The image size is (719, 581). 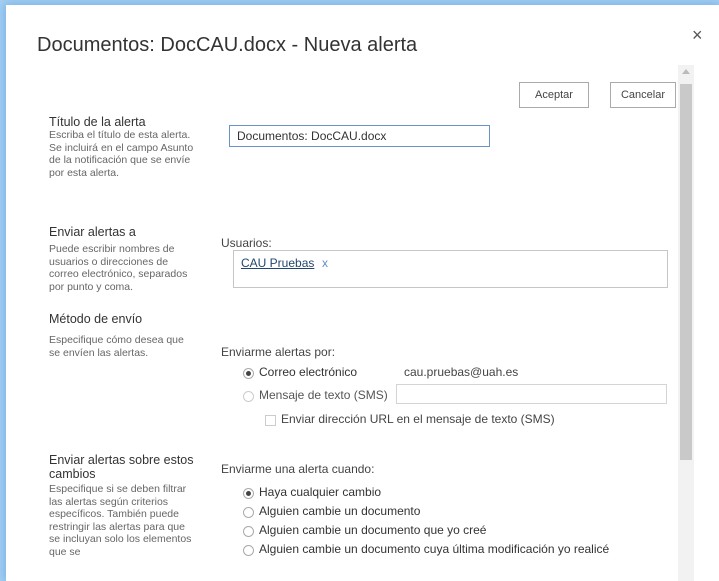 What do you see at coordinates (323, 395) in the screenshot?
I see `sms-label: Mensaje de texto (SMS)` at bounding box center [323, 395].